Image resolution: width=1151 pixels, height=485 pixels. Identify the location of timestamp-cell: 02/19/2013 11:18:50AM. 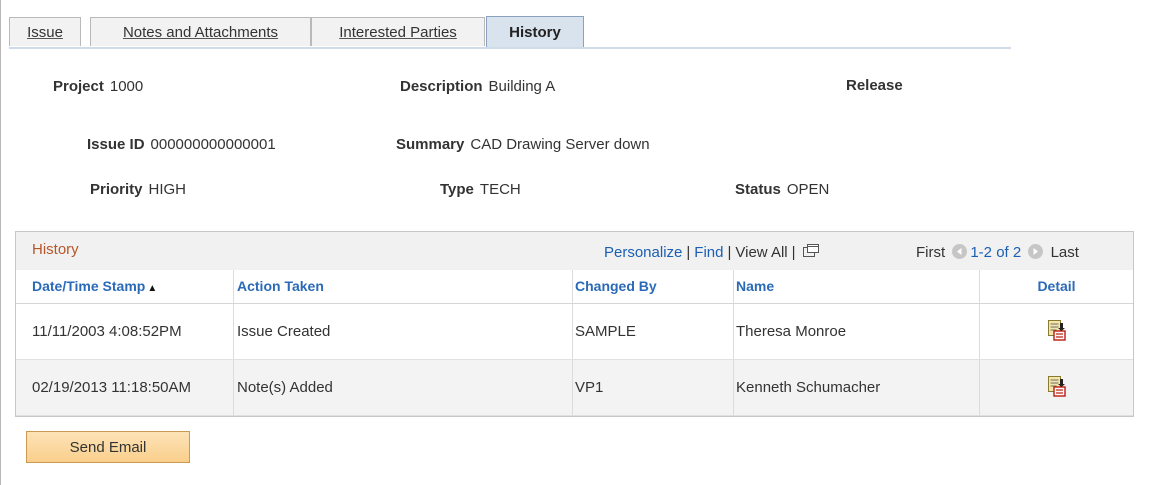
(125, 387).